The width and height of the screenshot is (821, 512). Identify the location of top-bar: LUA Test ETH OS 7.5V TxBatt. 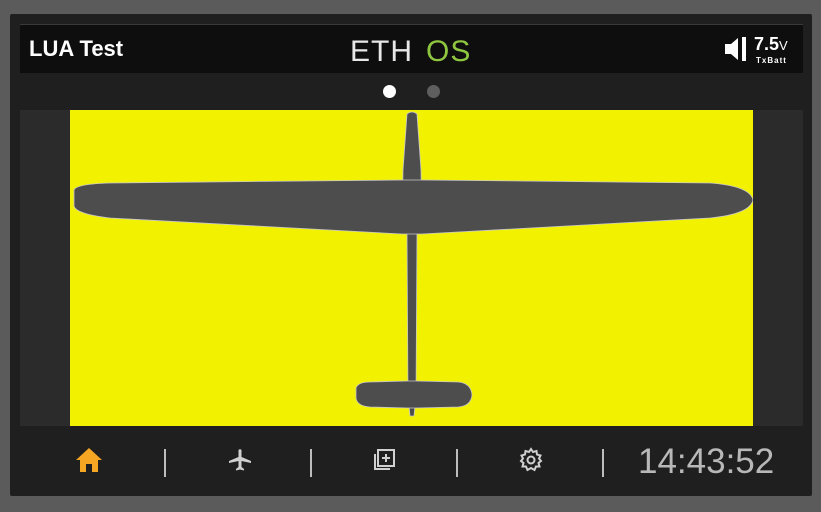
(411, 48).